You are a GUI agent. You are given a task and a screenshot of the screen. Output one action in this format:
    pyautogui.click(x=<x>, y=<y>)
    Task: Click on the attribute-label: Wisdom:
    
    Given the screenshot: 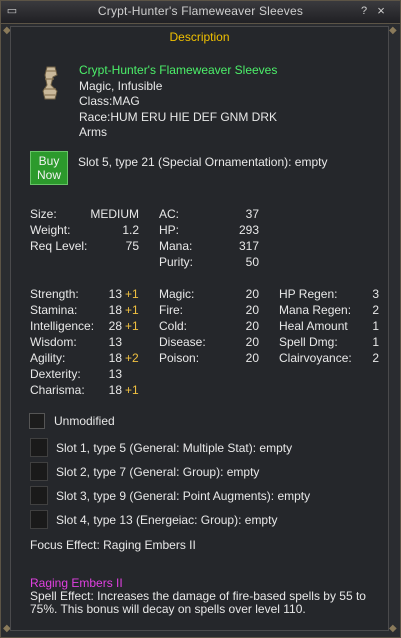 What is the action you would take?
    pyautogui.click(x=53, y=342)
    